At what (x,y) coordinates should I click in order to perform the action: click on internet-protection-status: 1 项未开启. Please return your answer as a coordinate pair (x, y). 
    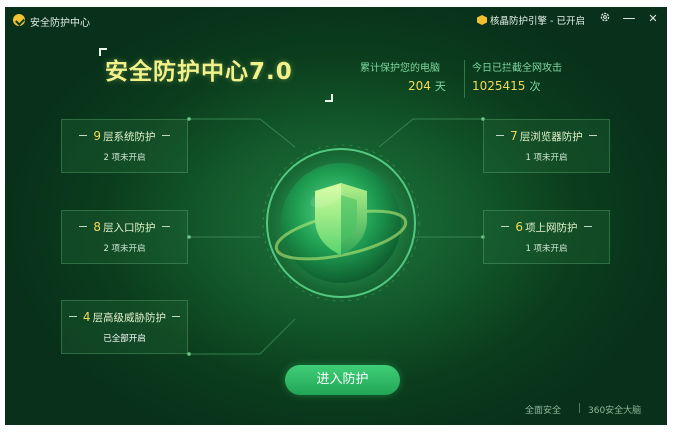
    Looking at the image, I should click on (546, 249).